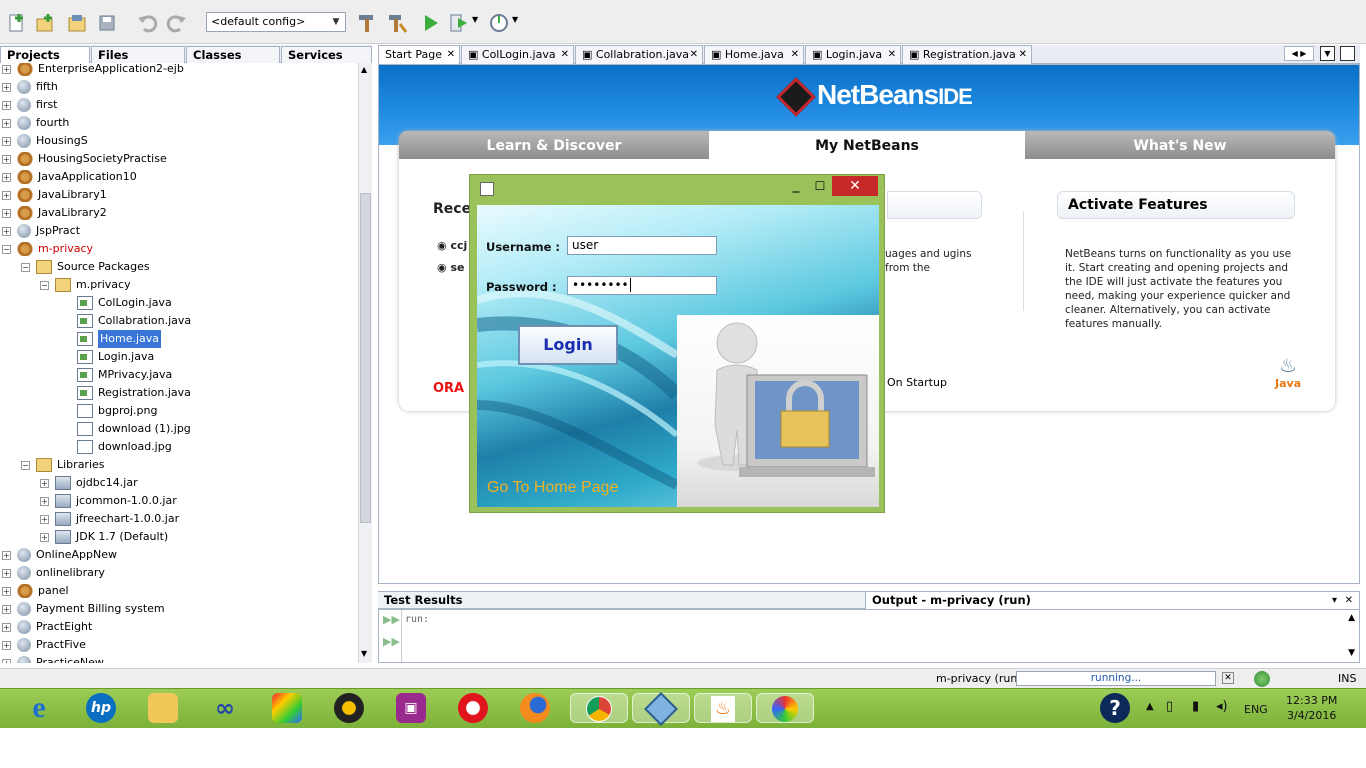  What do you see at coordinates (225, 708) in the screenshot?
I see `infinity-app-icon: ∞` at bounding box center [225, 708].